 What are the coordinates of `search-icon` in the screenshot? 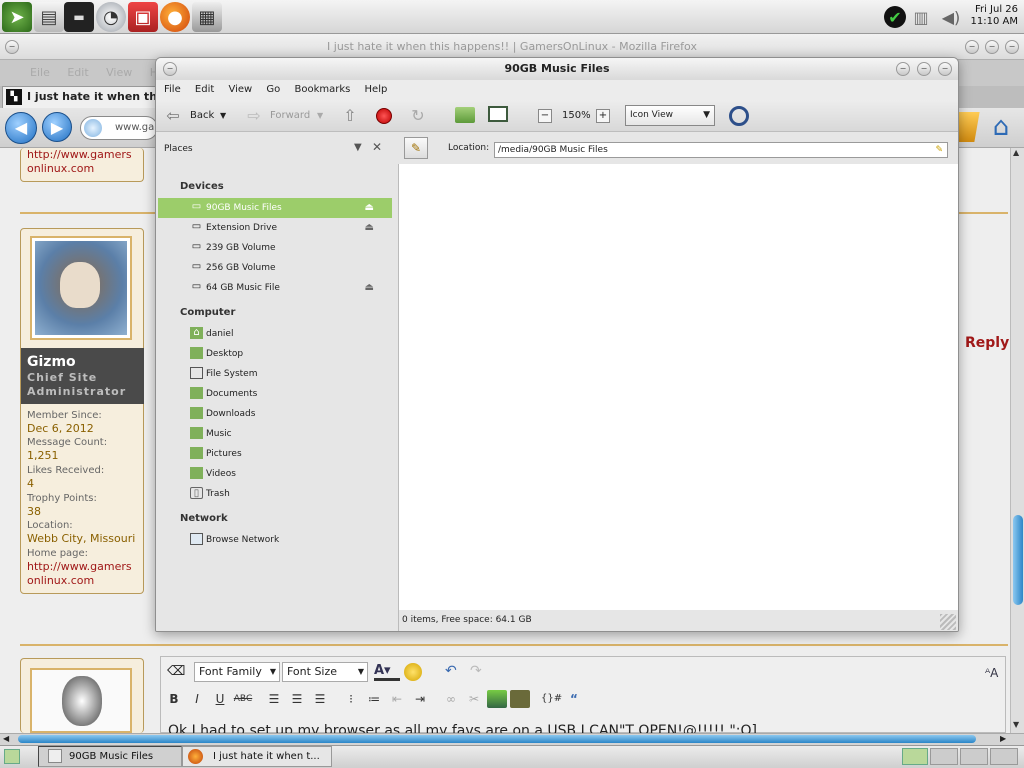 It's located at (739, 116).